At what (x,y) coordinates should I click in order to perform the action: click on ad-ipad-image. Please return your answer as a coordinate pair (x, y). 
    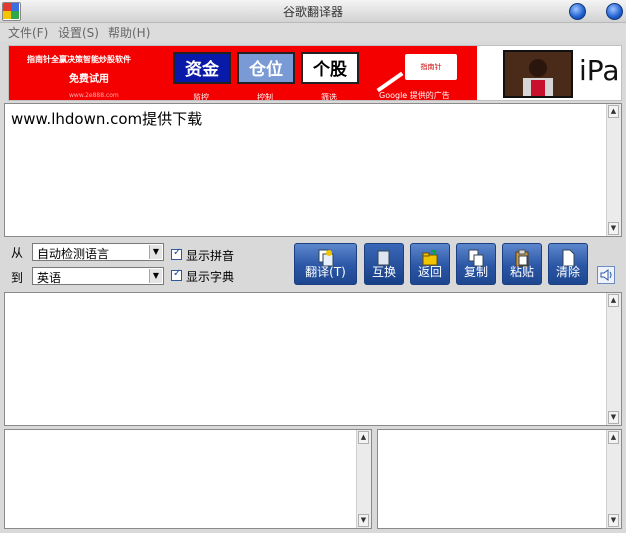
    Looking at the image, I should click on (538, 74).